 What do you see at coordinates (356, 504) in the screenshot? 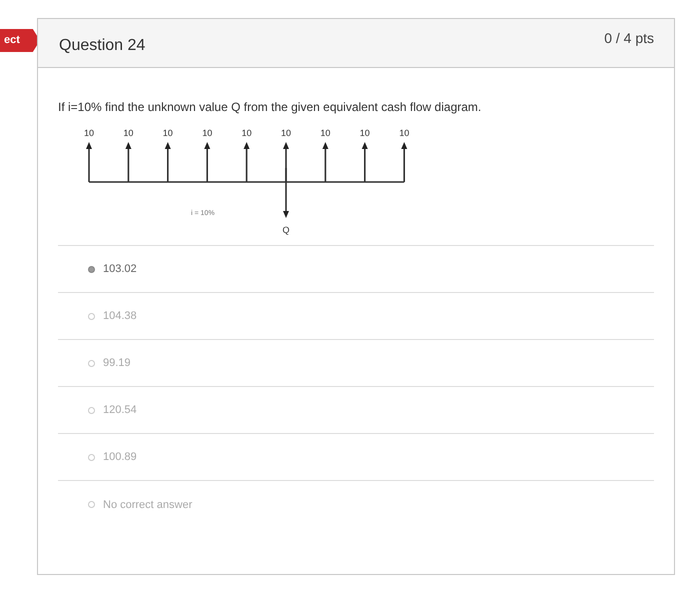
I see `answer-option: No correct answer` at bounding box center [356, 504].